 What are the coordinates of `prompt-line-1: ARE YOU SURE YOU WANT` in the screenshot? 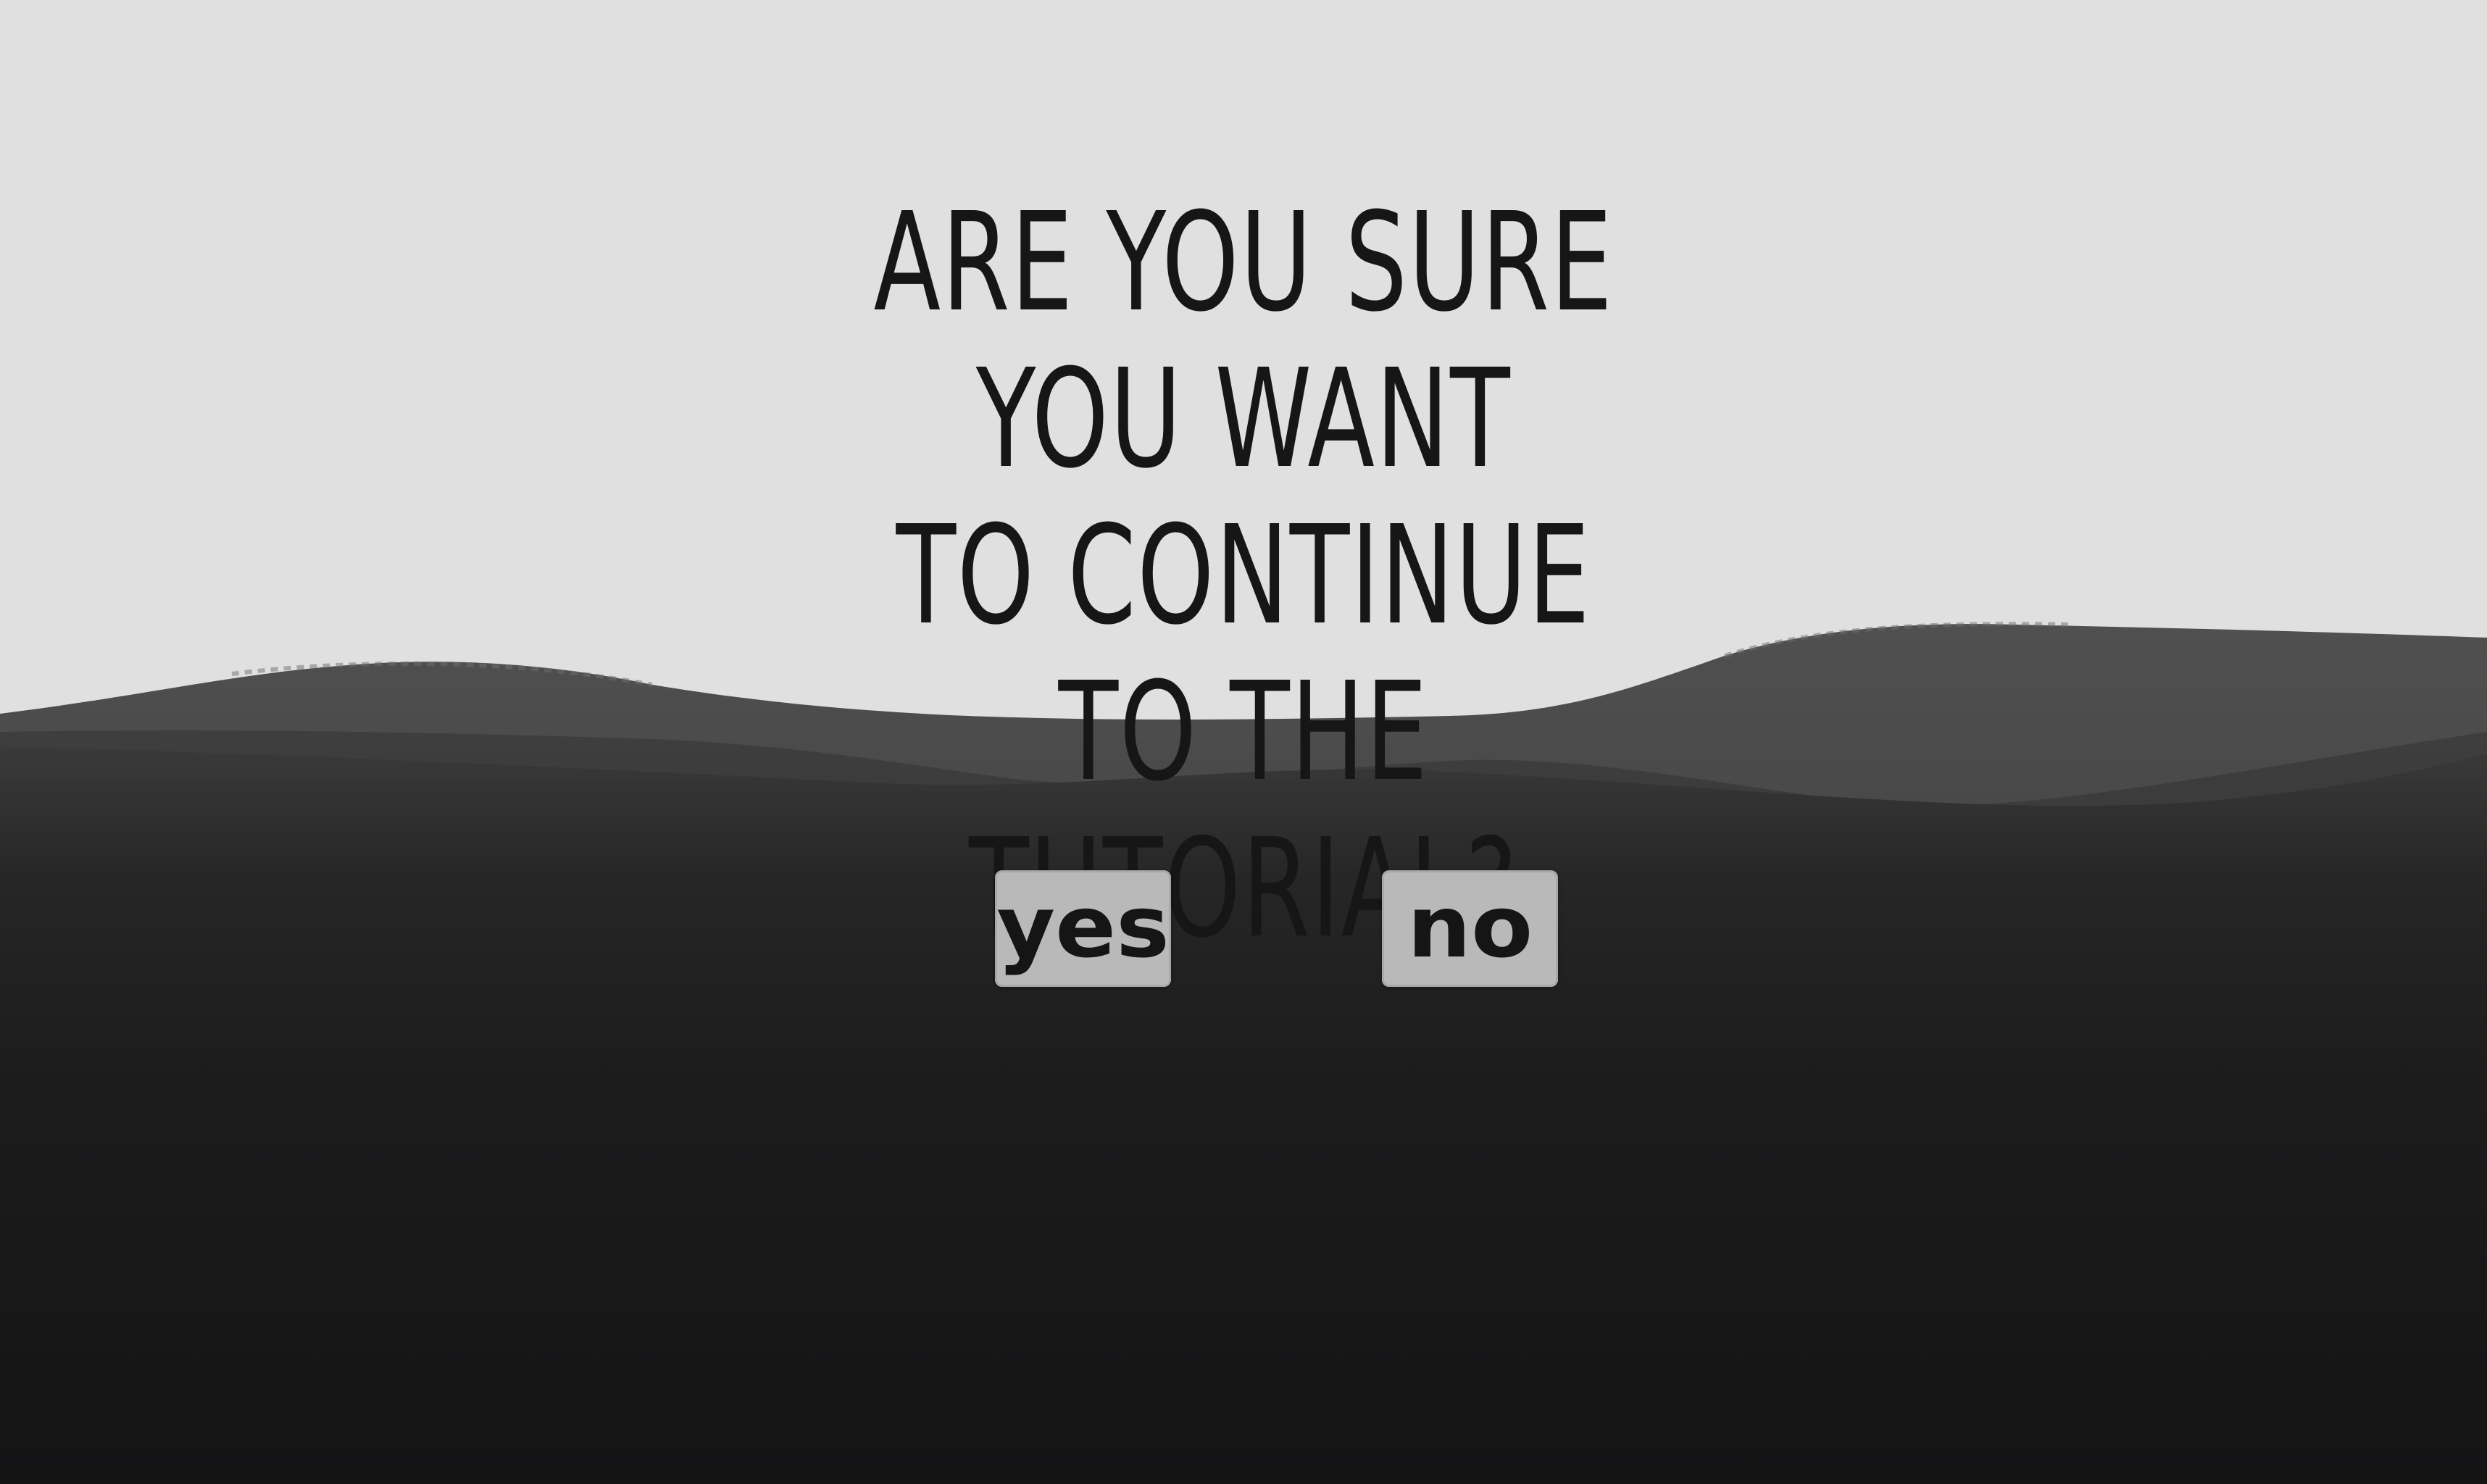 It's located at (1243, 341).